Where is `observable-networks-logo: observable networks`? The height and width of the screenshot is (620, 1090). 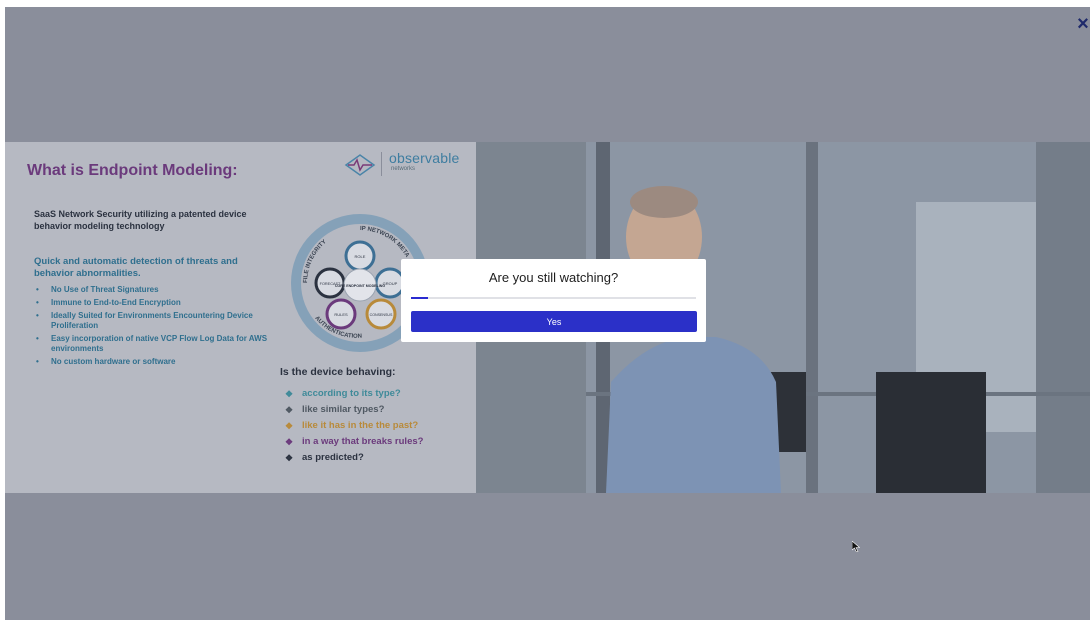 observable-networks-logo: observable networks is located at coordinates (405, 165).